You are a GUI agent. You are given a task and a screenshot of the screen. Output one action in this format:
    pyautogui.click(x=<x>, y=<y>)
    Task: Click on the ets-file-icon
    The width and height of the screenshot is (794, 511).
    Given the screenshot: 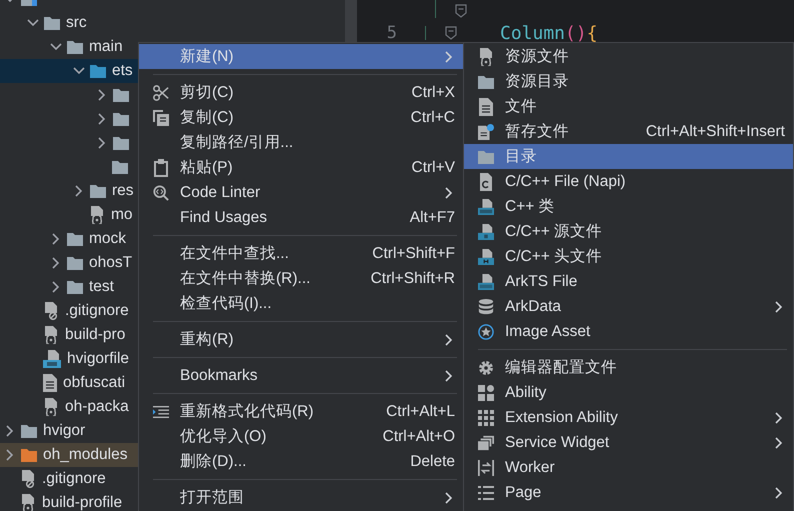 What is the action you would take?
    pyautogui.click(x=486, y=281)
    